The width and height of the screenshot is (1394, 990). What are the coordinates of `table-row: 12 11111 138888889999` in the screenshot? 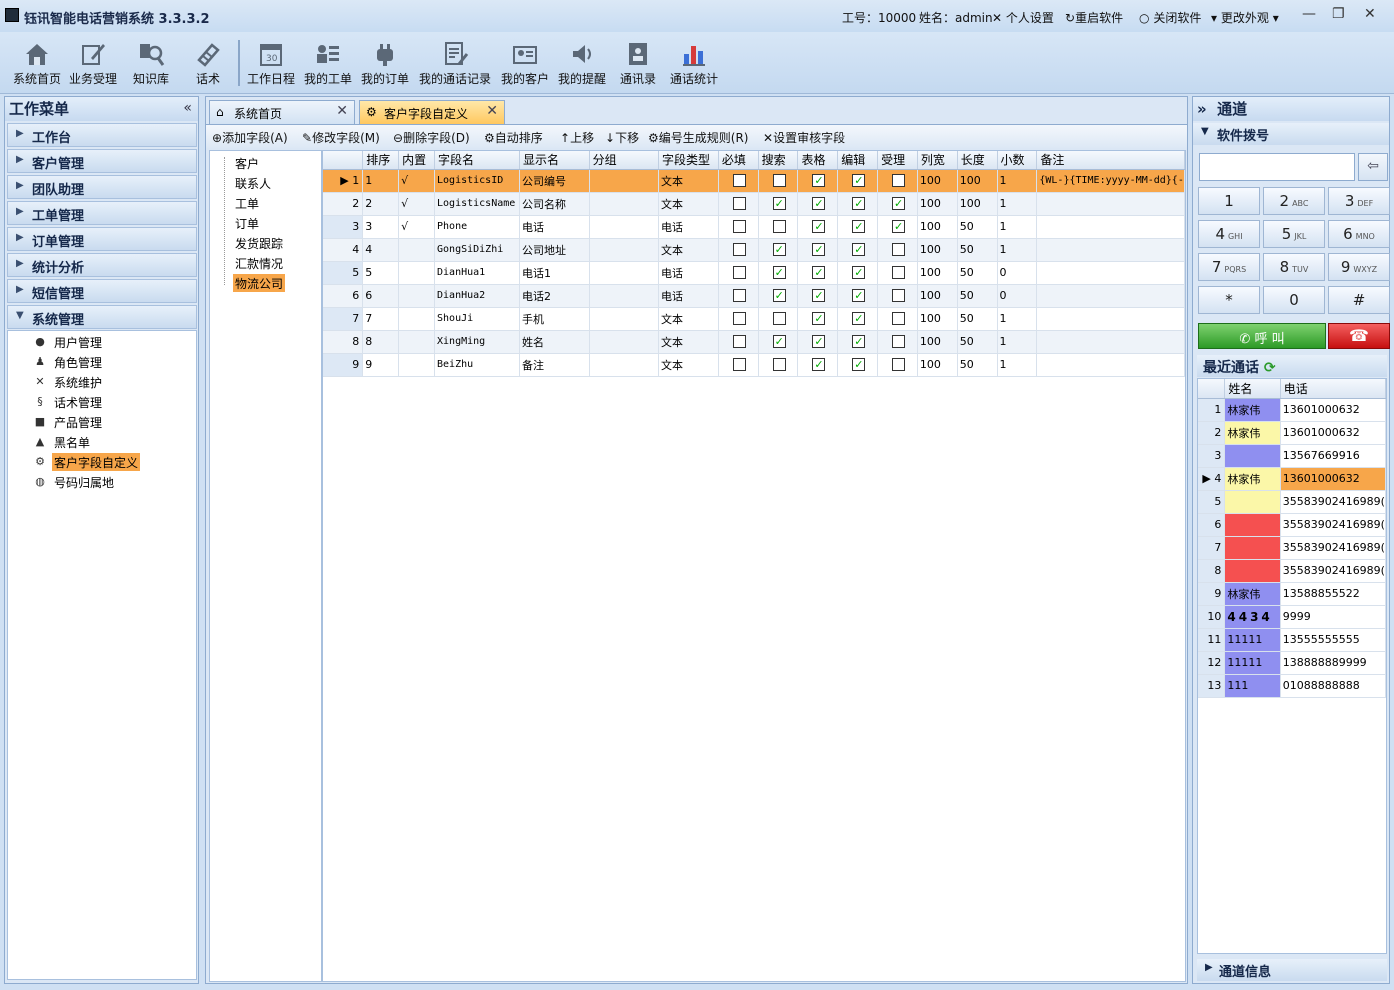 It's located at (1292, 663).